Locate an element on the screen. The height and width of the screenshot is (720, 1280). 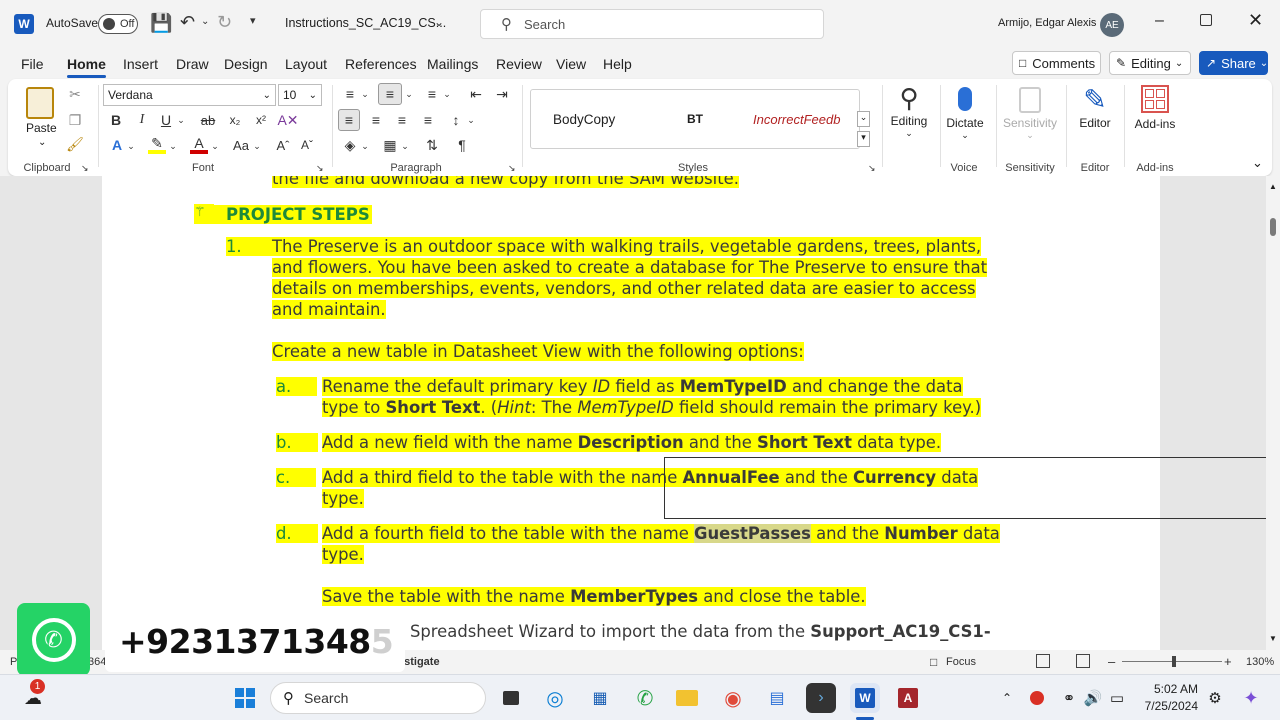
text-effects-chevron-down-icon: ⌄ is located at coordinates (131, 146).